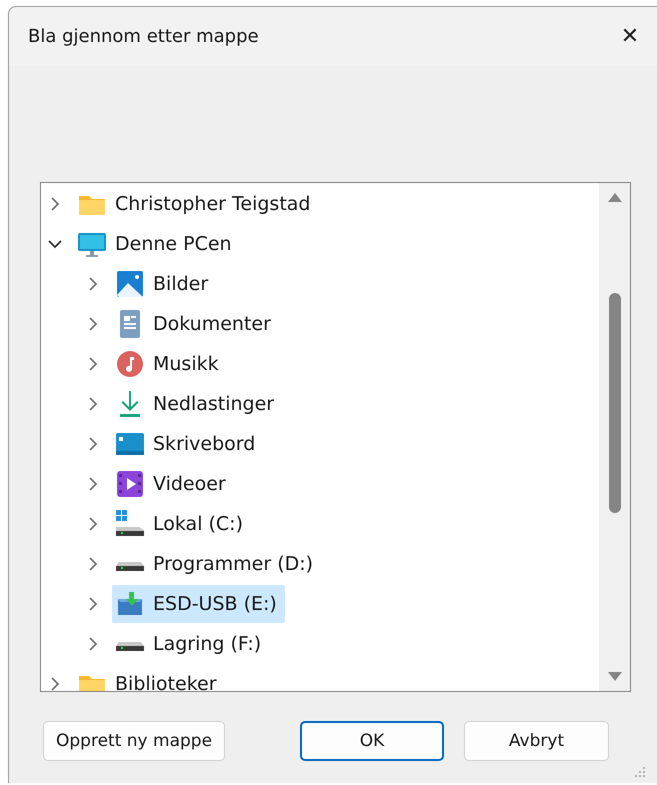  I want to click on film-icon, so click(130, 484).